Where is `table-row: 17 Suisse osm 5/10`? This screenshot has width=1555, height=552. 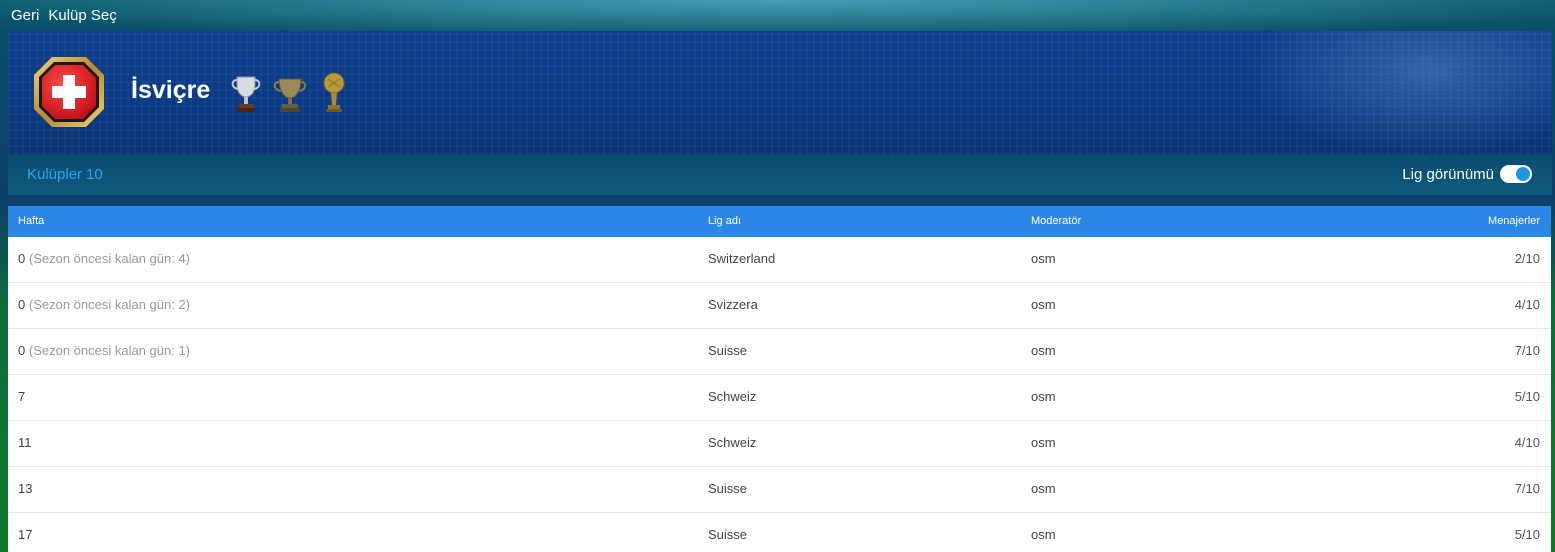 table-row: 17 Suisse osm 5/10 is located at coordinates (779, 532).